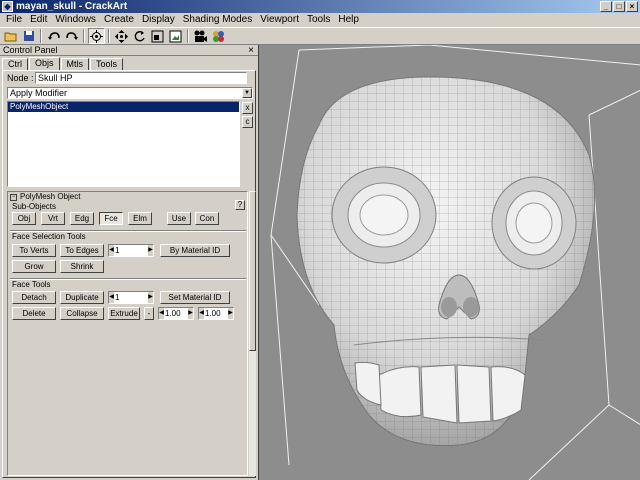  What do you see at coordinates (39, 93) in the screenshot?
I see `modifier-value: Apply Modifier` at bounding box center [39, 93].